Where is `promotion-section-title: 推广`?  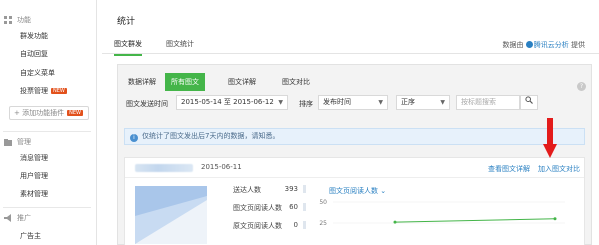
promotion-section-title: 推广 is located at coordinates (24, 218).